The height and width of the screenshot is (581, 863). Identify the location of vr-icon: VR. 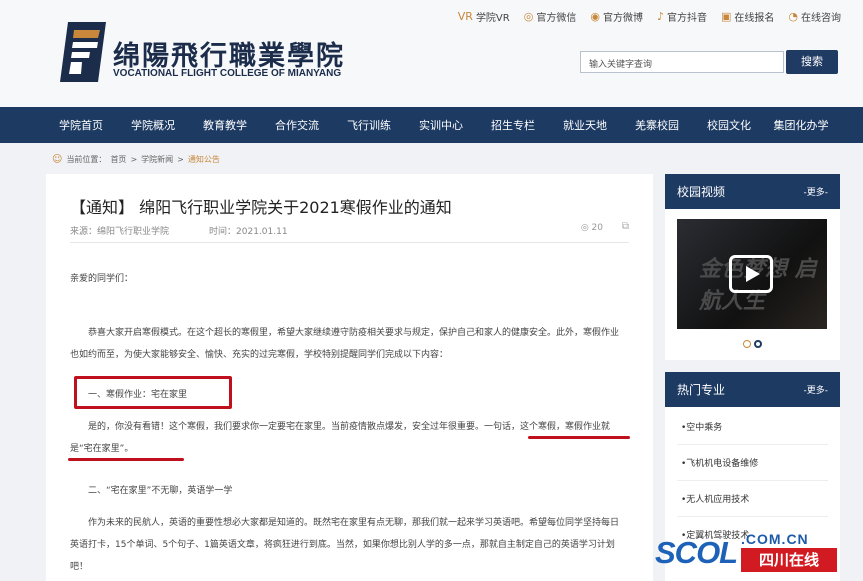
(465, 16).